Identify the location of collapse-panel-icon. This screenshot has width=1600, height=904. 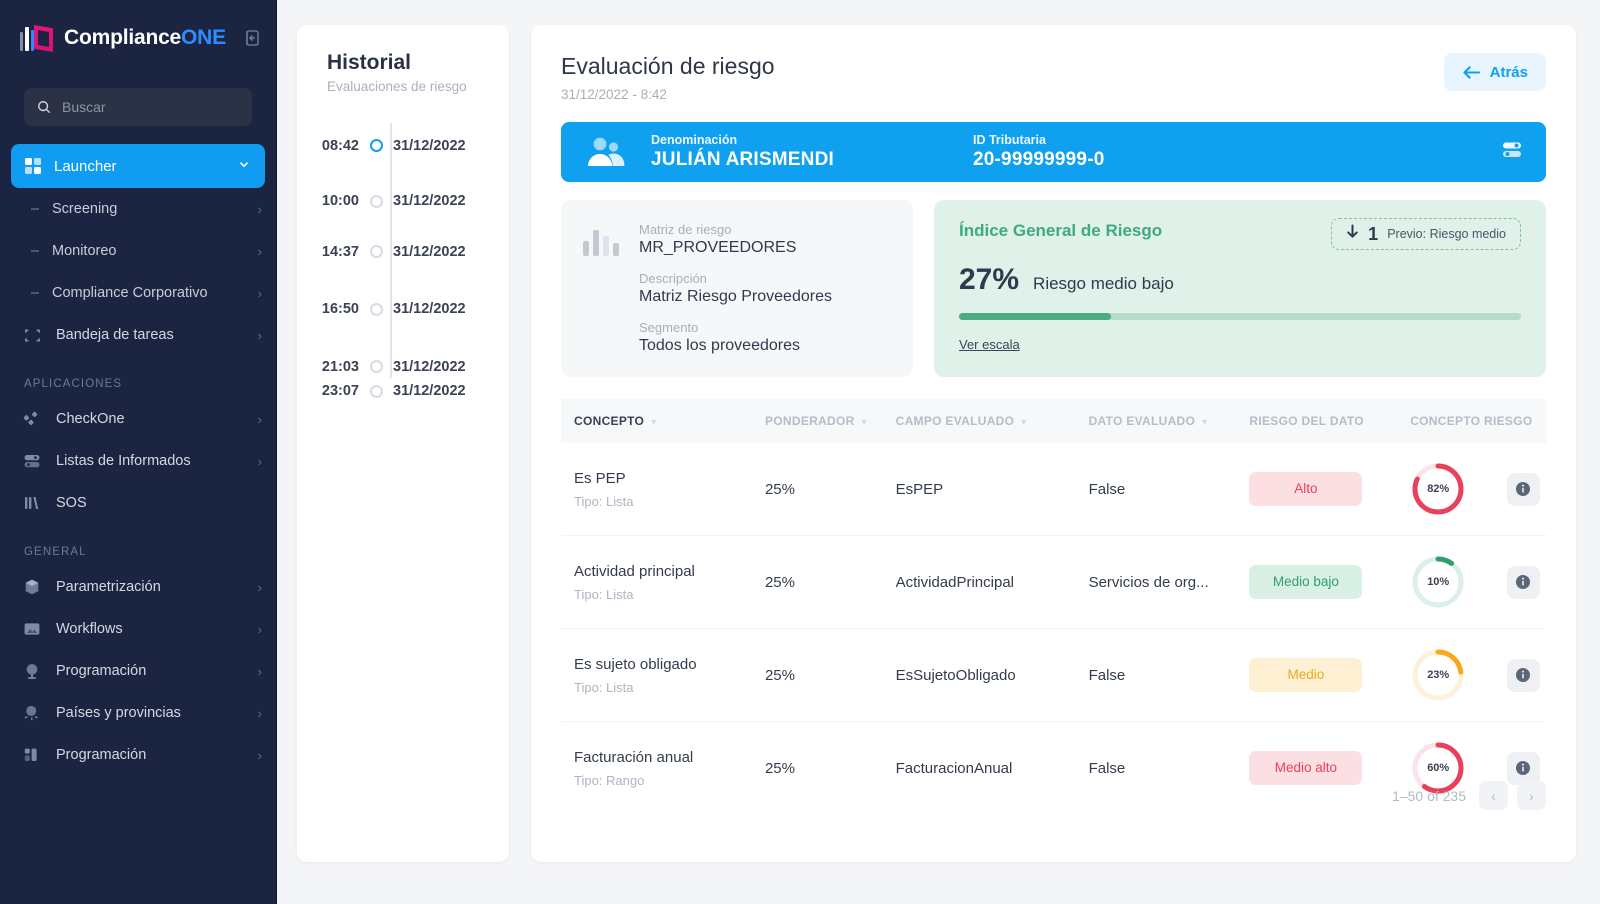
(252, 38).